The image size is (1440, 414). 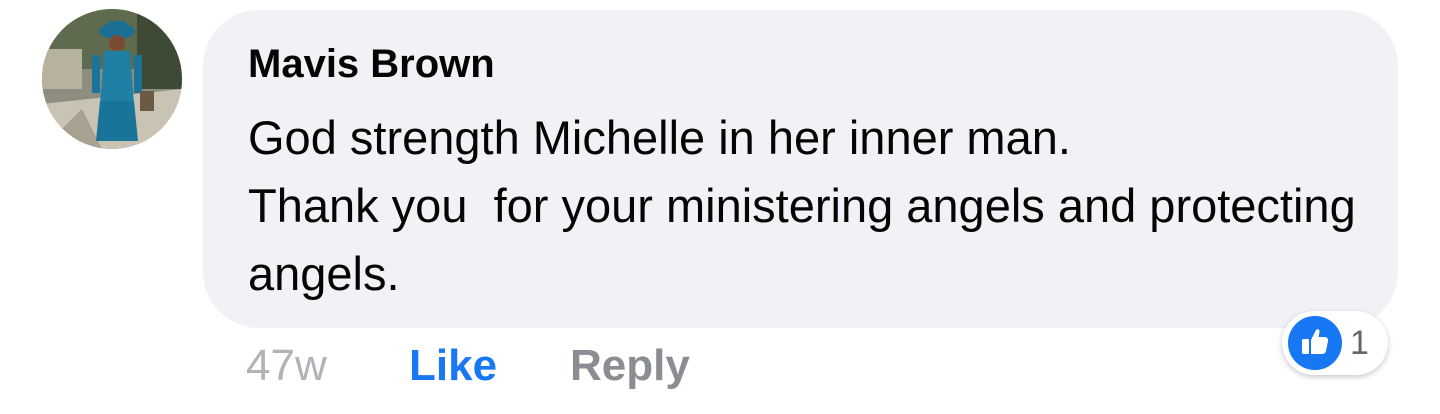 What do you see at coordinates (112, 79) in the screenshot?
I see `avatar` at bounding box center [112, 79].